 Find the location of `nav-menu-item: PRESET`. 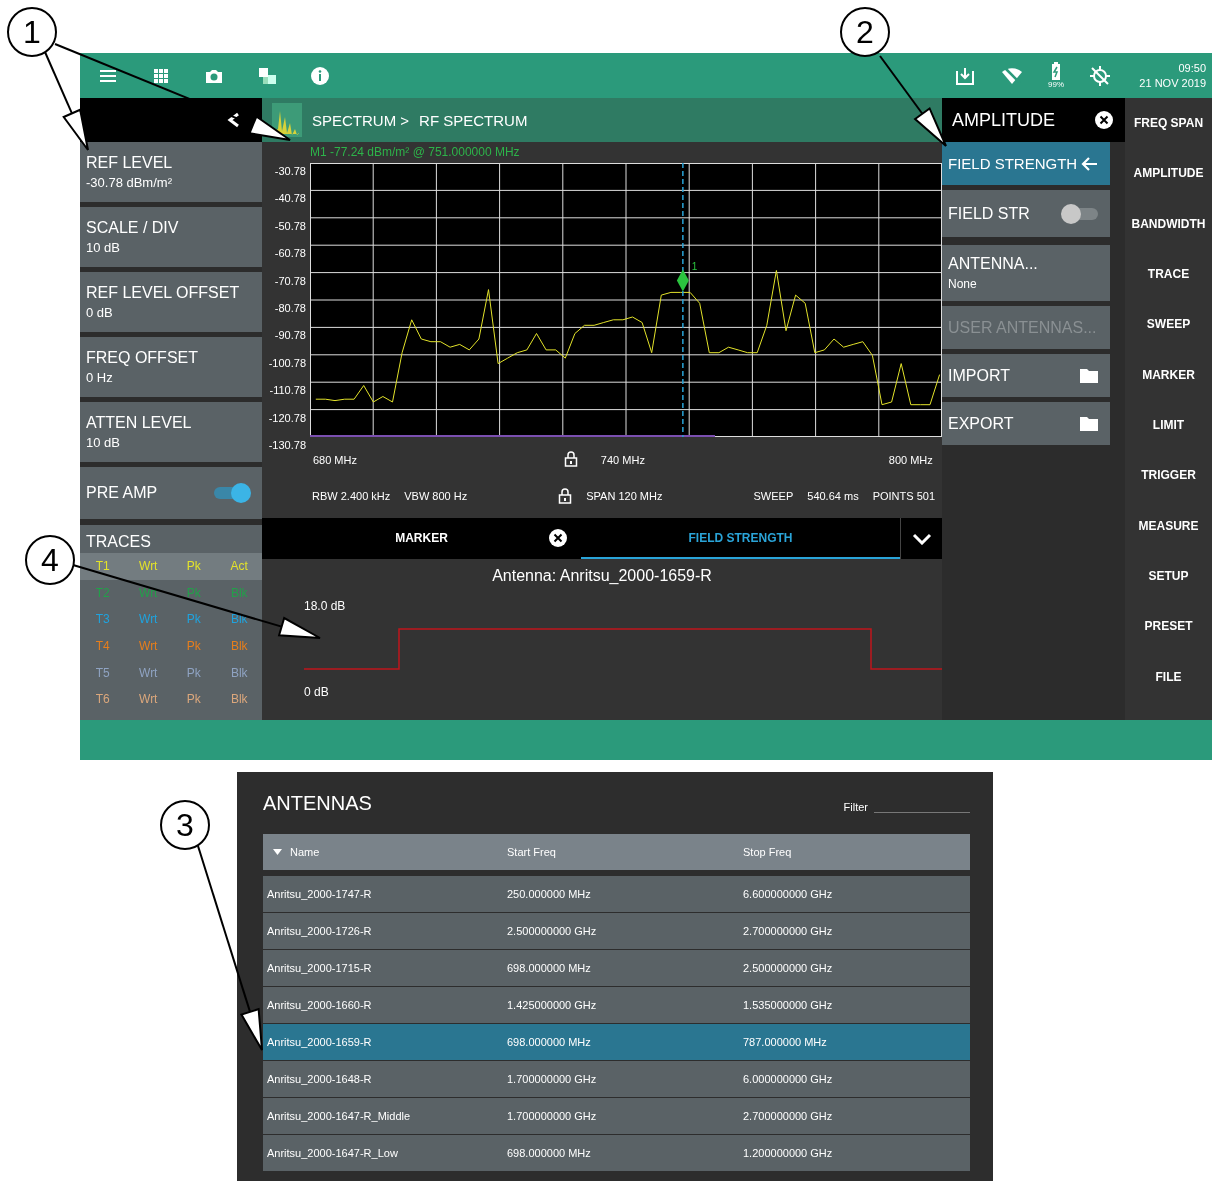

nav-menu-item: PRESET is located at coordinates (1168, 644).